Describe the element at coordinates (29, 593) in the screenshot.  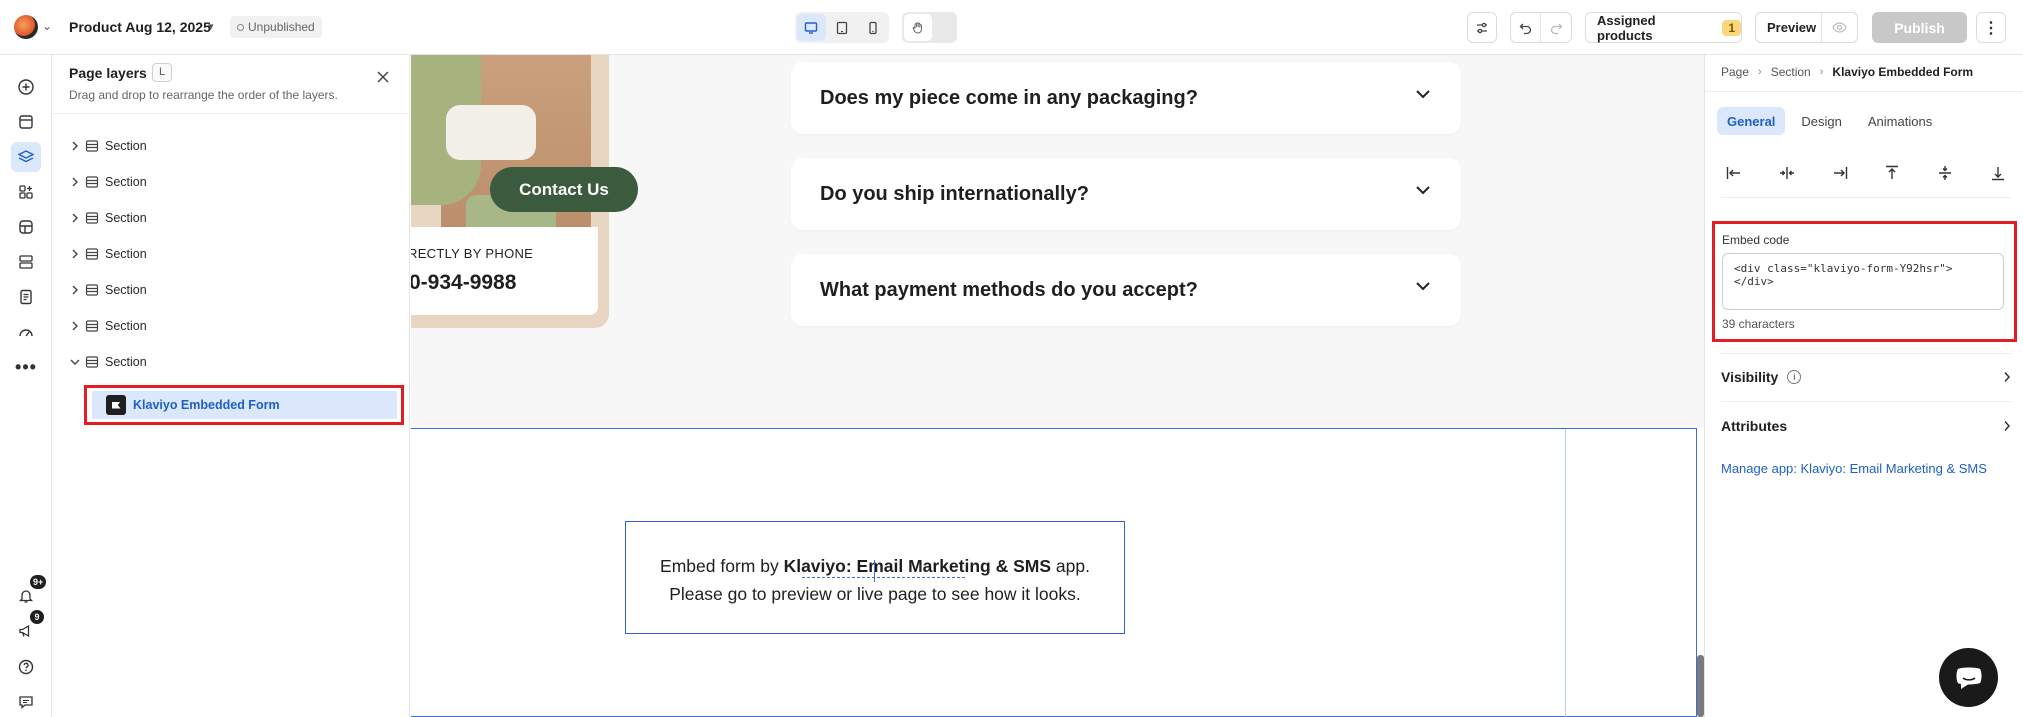
I see `notifications-button: 9+` at that location.